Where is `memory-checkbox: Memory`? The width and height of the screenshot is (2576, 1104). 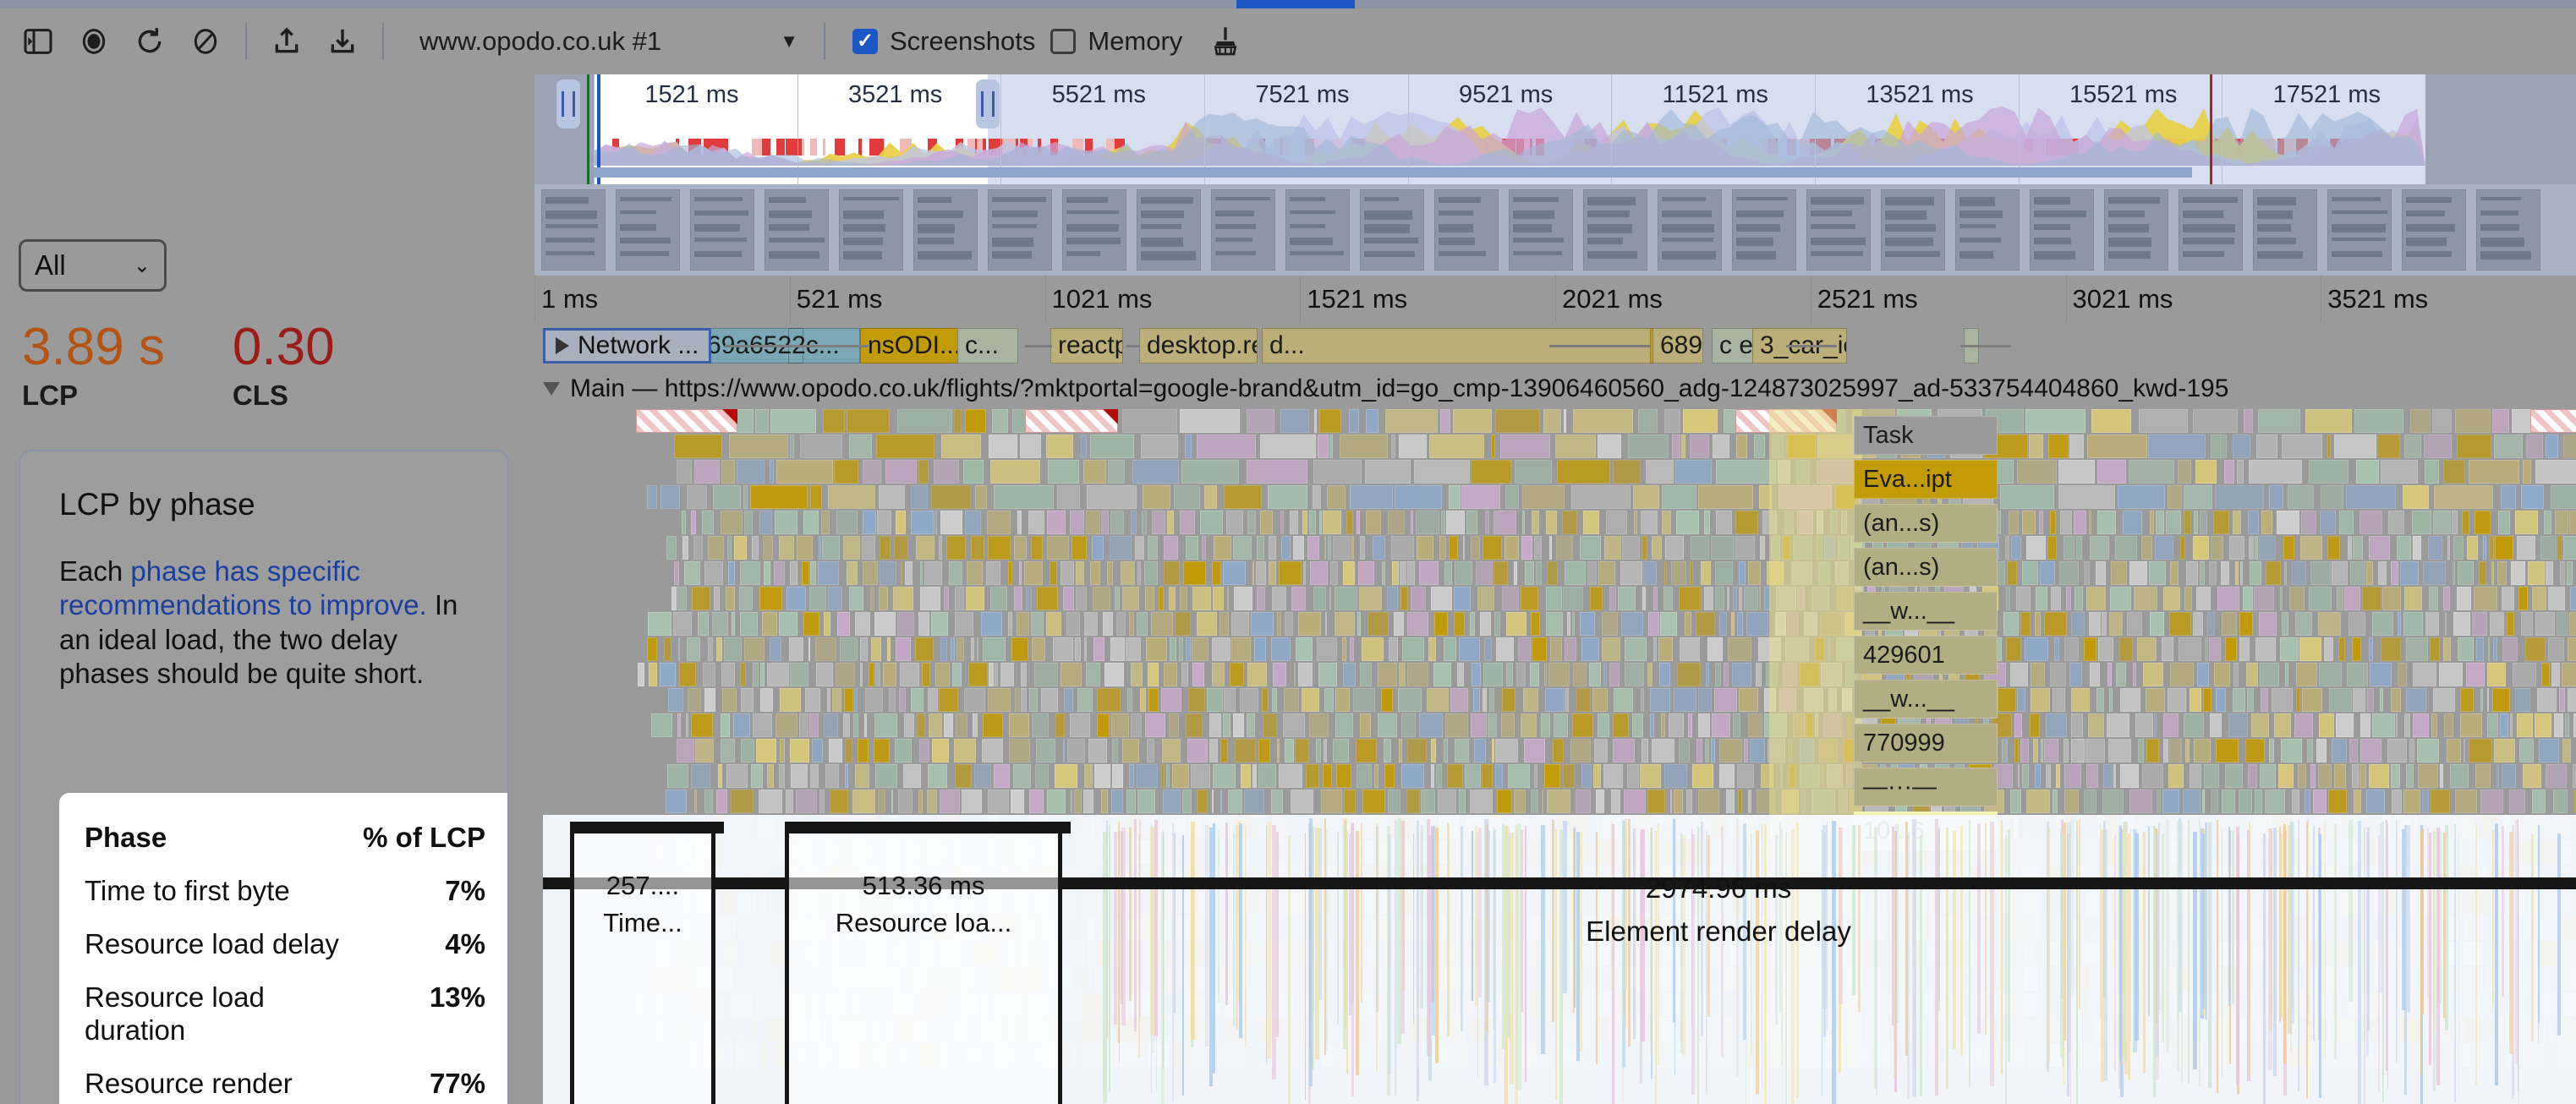
memory-checkbox: Memory is located at coordinates (1116, 41).